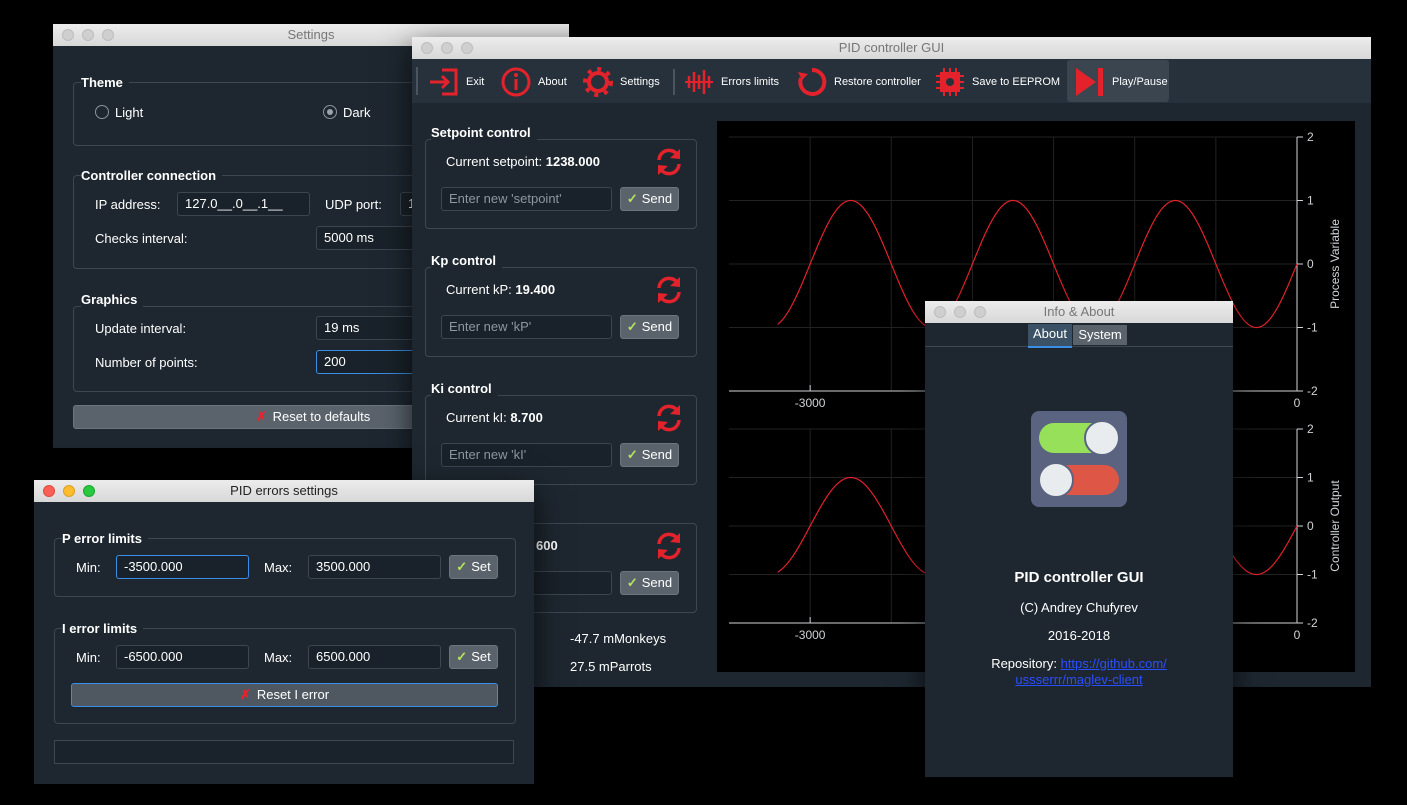 This screenshot has width=1407, height=805. I want to click on about-titlebar: Info & About, so click(1079, 312).